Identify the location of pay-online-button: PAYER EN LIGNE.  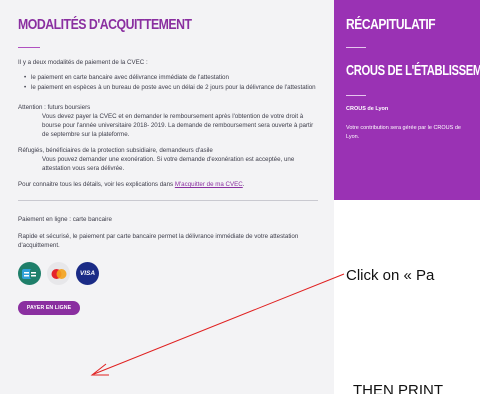
(49, 308).